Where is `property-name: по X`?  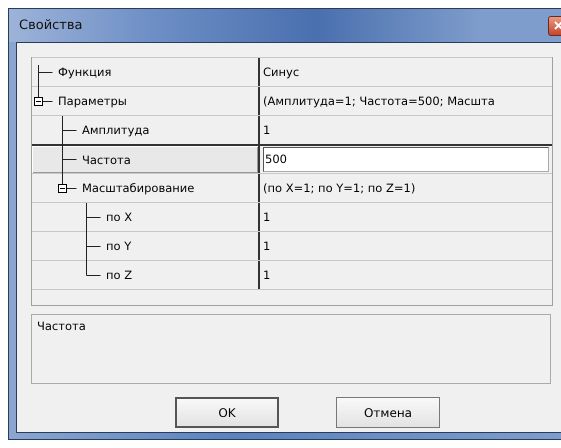 property-name: по X is located at coordinates (119, 217).